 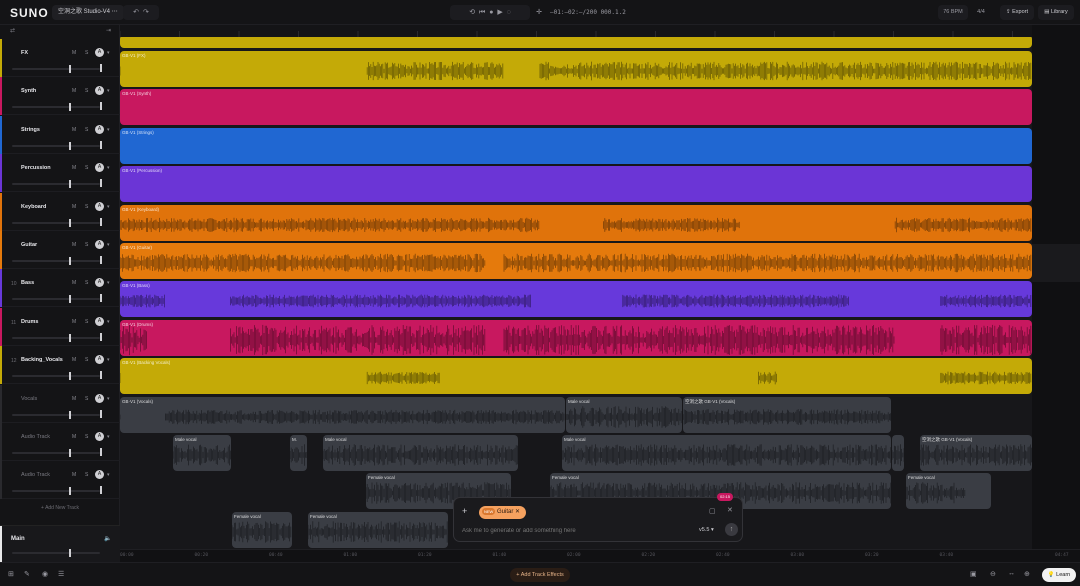 What do you see at coordinates (60, 508) in the screenshot?
I see `add-track-button: + Add New Track` at bounding box center [60, 508].